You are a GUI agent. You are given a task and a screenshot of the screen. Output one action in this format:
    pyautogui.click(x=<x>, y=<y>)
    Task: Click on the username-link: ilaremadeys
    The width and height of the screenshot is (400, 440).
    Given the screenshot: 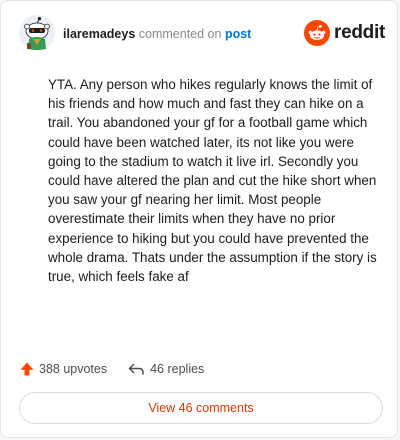 What is the action you would take?
    pyautogui.click(x=99, y=34)
    